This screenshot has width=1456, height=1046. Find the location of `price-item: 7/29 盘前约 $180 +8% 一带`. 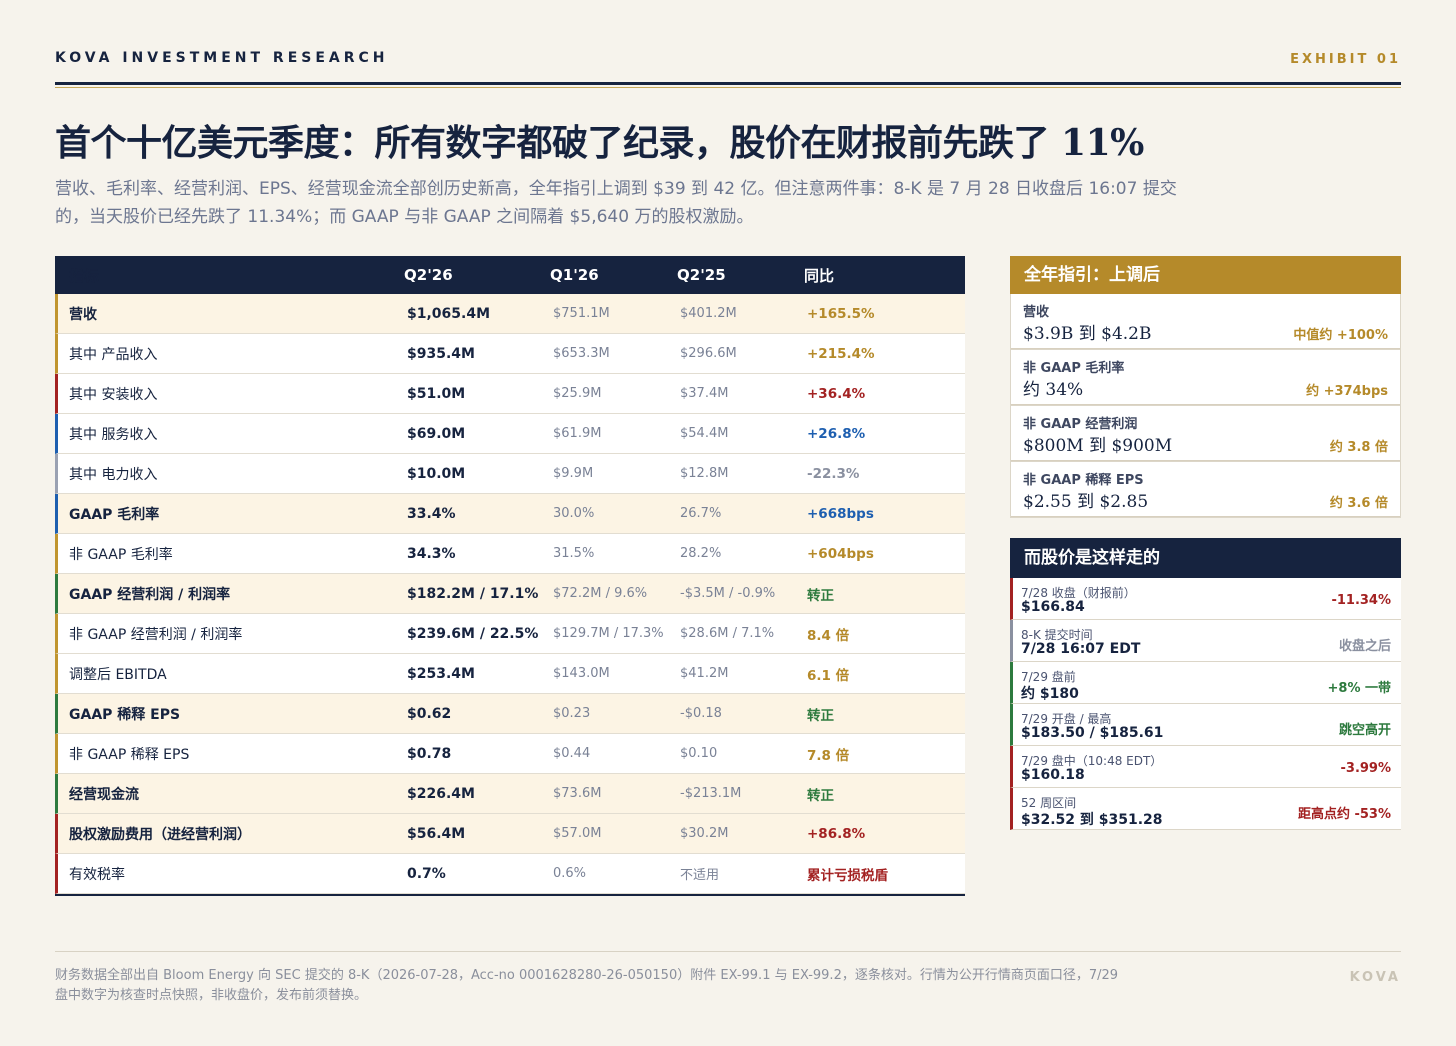

price-item: 7/29 盘前约 $180 +8% 一带 is located at coordinates (1205, 683).